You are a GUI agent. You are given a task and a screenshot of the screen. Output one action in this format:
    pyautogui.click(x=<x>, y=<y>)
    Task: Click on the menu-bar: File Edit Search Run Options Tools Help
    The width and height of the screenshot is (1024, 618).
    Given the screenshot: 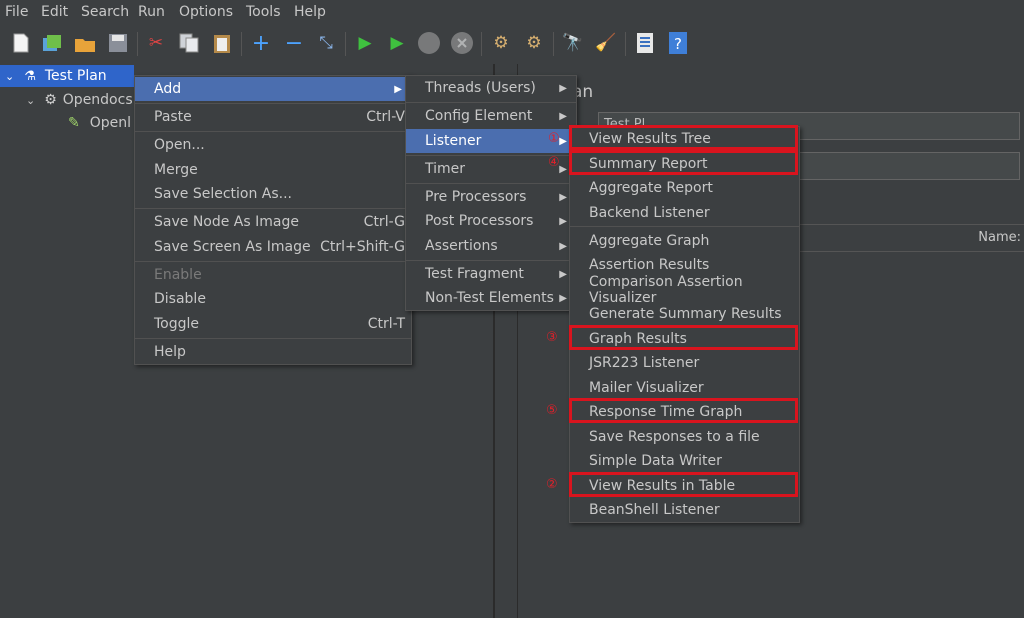 What is the action you would take?
    pyautogui.click(x=512, y=12)
    